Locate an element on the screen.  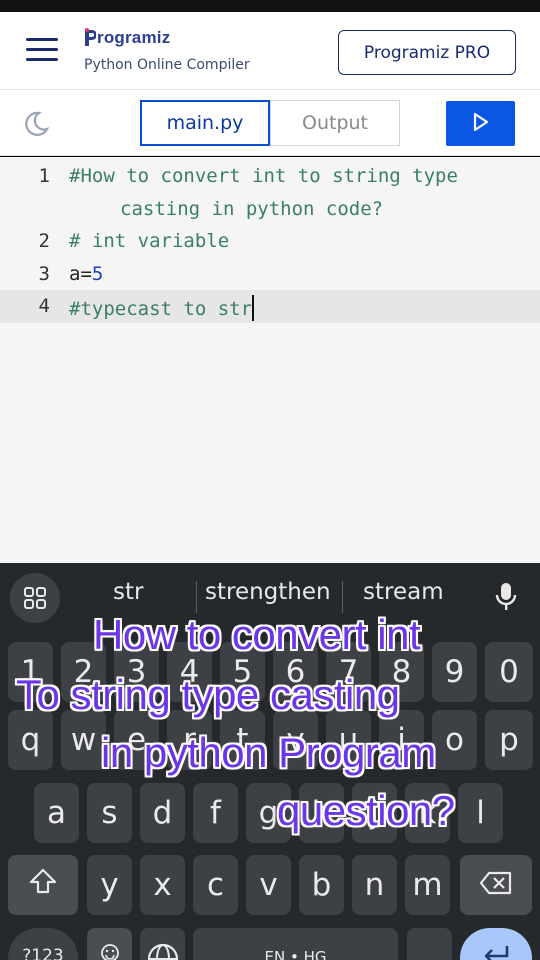
microphone-icon is located at coordinates (506, 597).